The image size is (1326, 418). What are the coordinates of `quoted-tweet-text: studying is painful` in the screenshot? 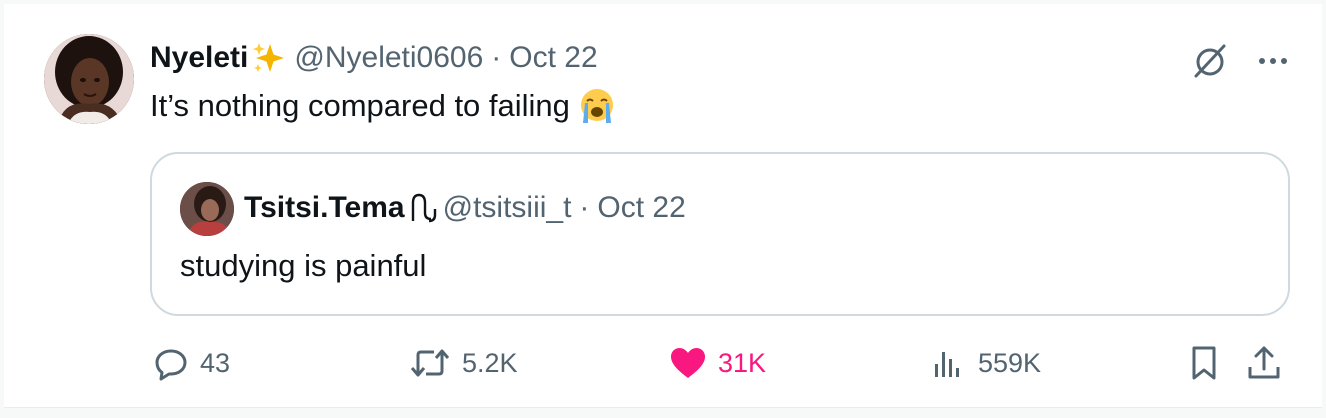 It's located at (303, 265).